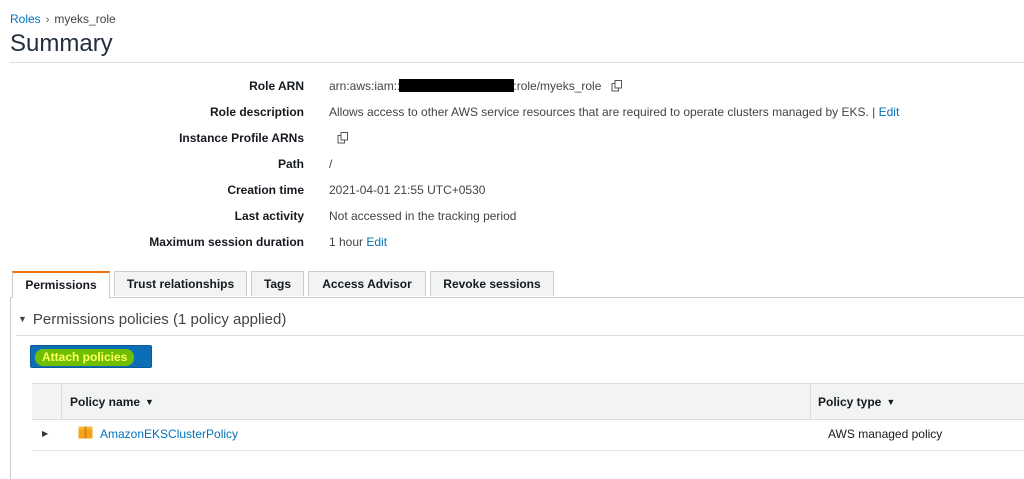  Describe the element at coordinates (180, 283) in the screenshot. I see `tab-trust-relationships: Trust relationships` at that location.